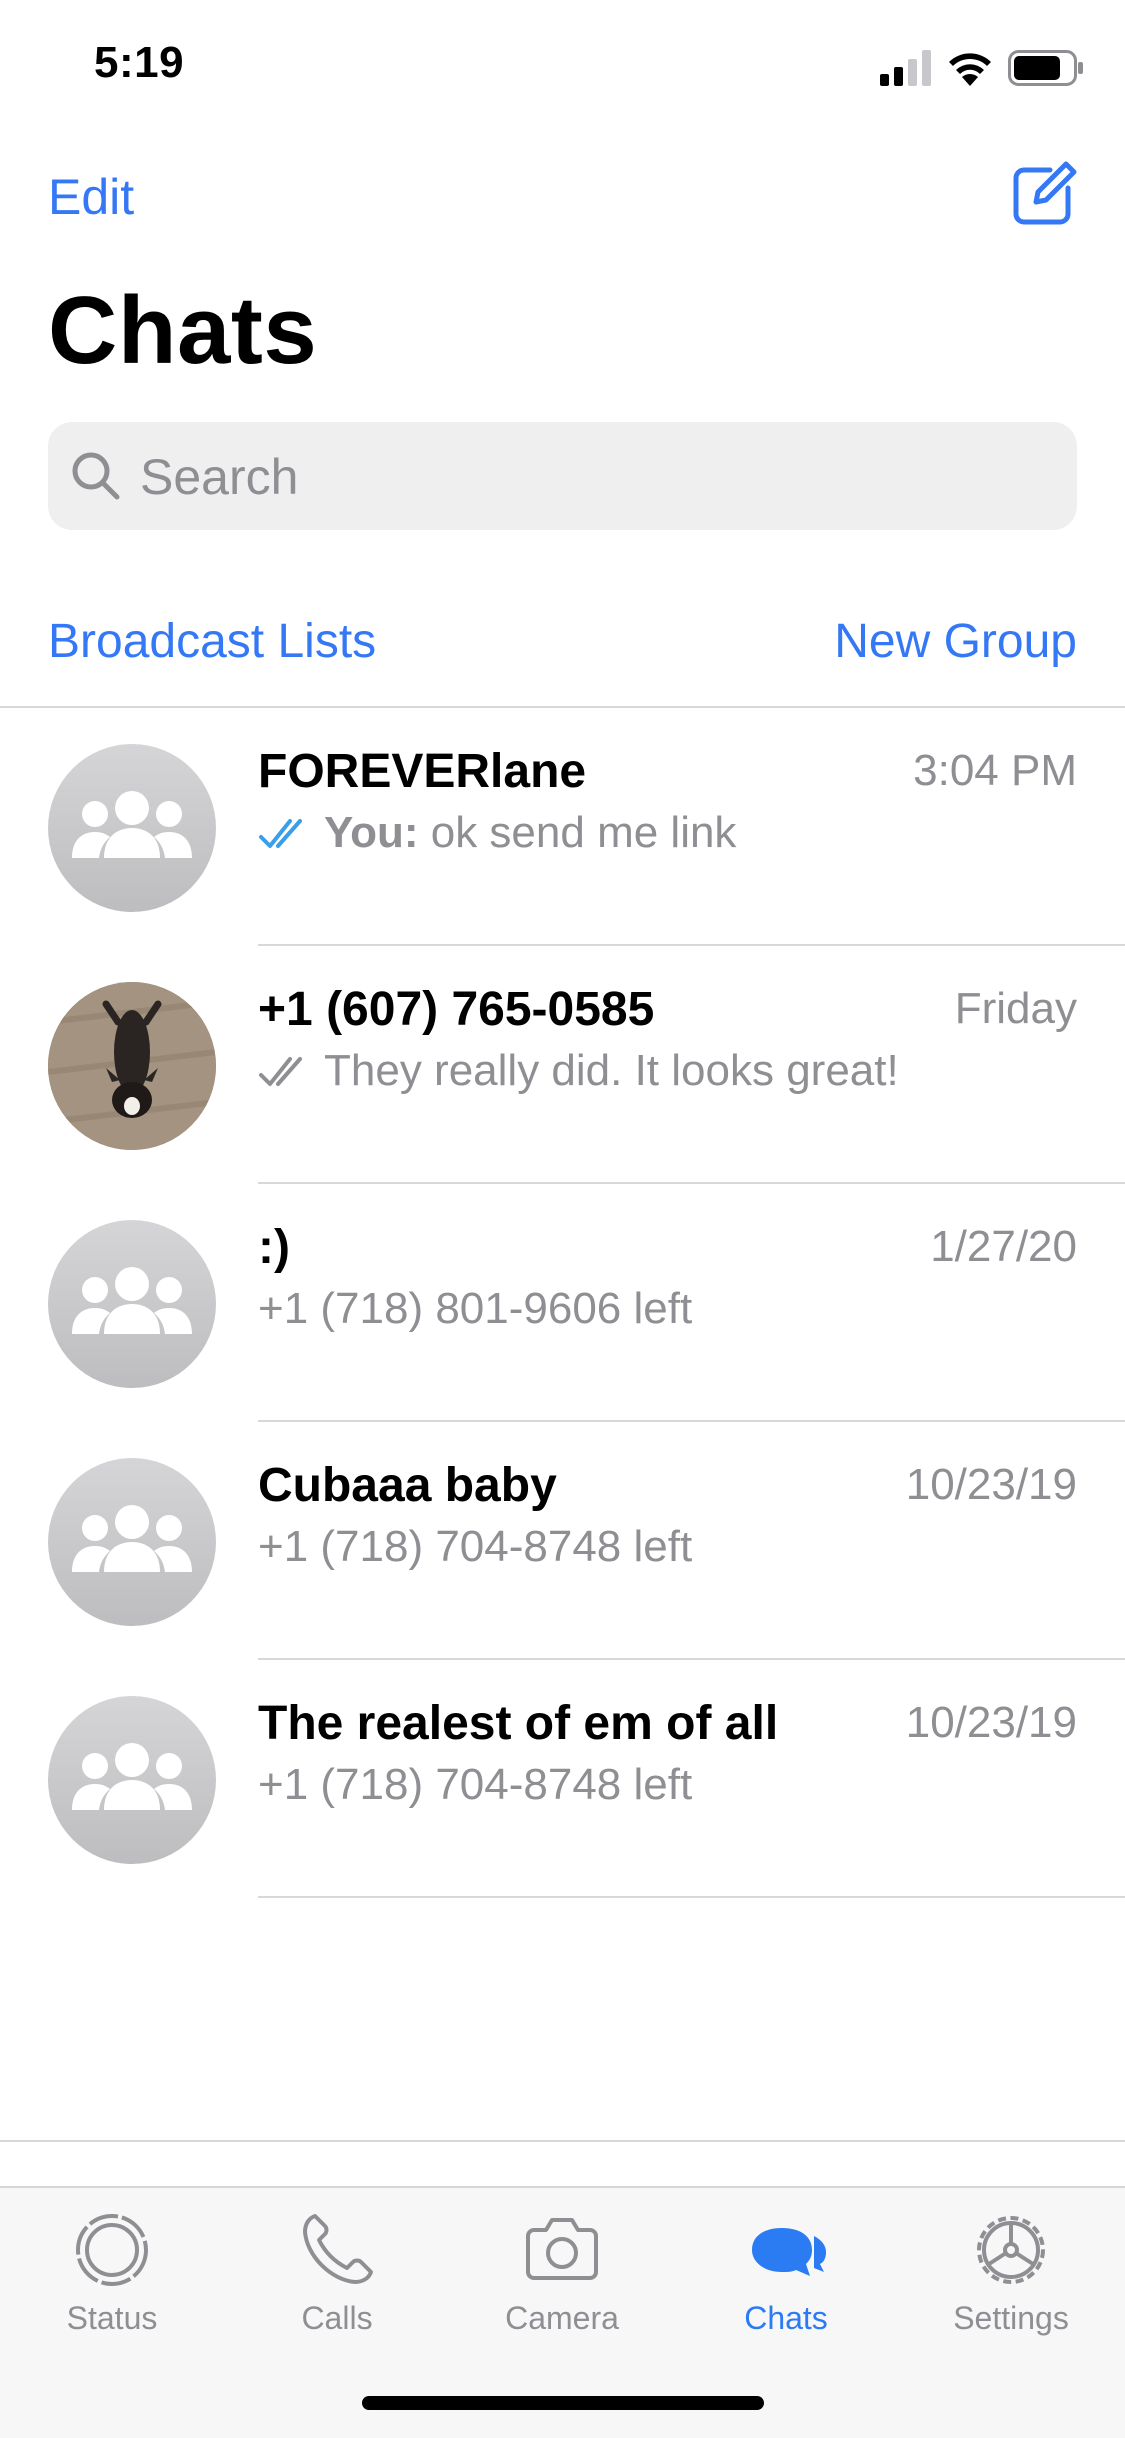  Describe the element at coordinates (371, 832) in the screenshot. I see `chat-sender: You:` at that location.